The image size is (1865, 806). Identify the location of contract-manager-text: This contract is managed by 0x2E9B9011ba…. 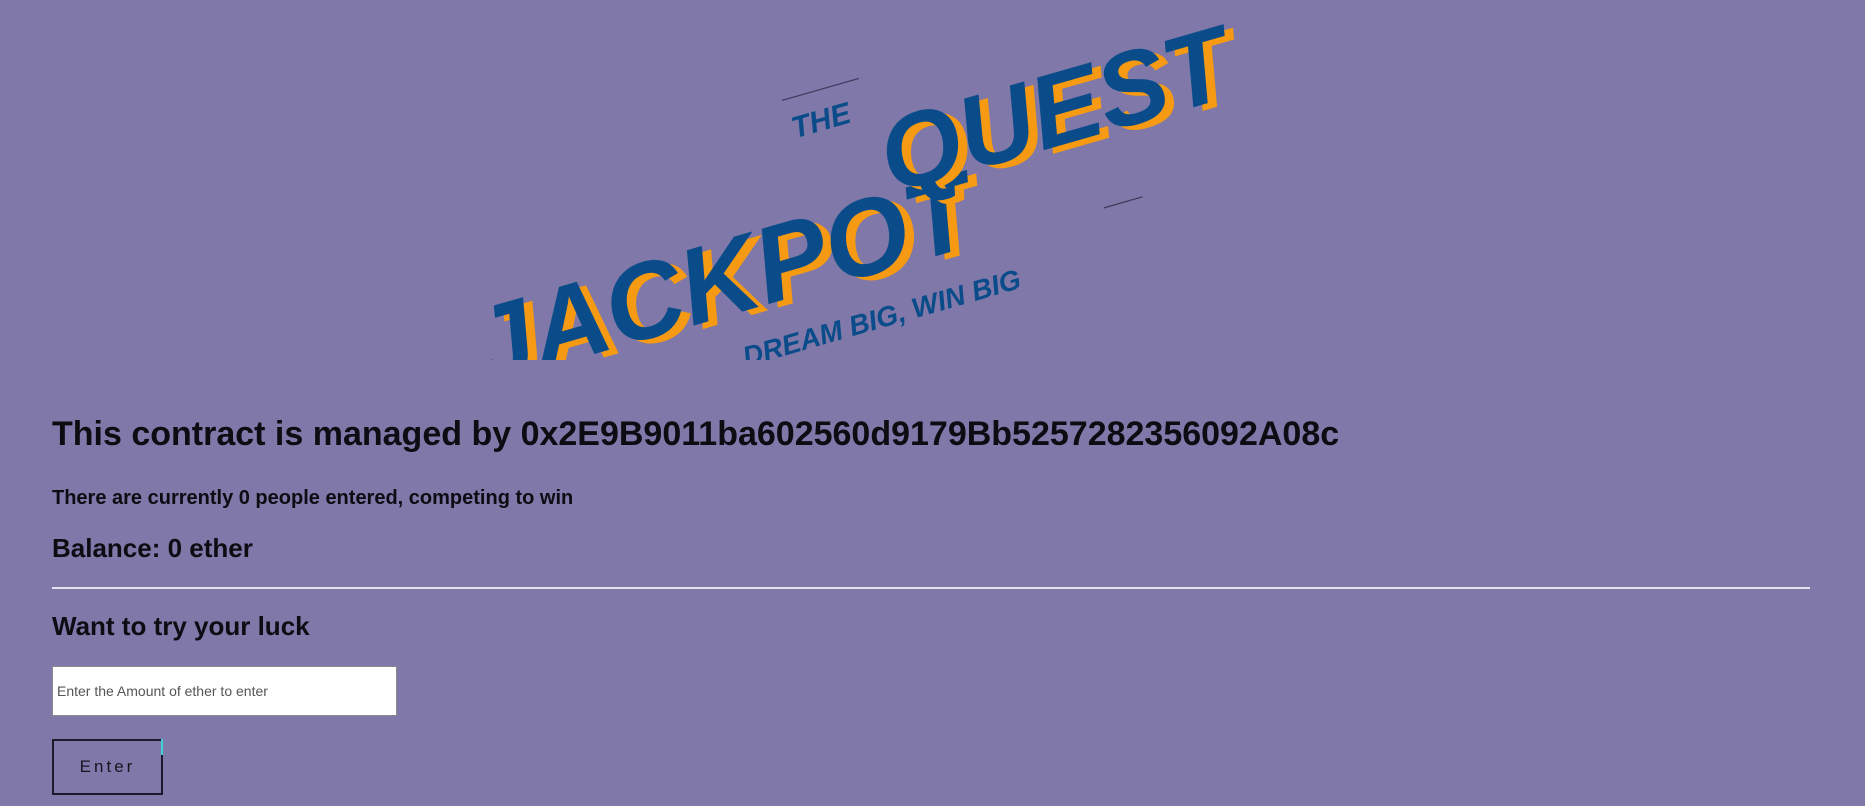
(696, 434).